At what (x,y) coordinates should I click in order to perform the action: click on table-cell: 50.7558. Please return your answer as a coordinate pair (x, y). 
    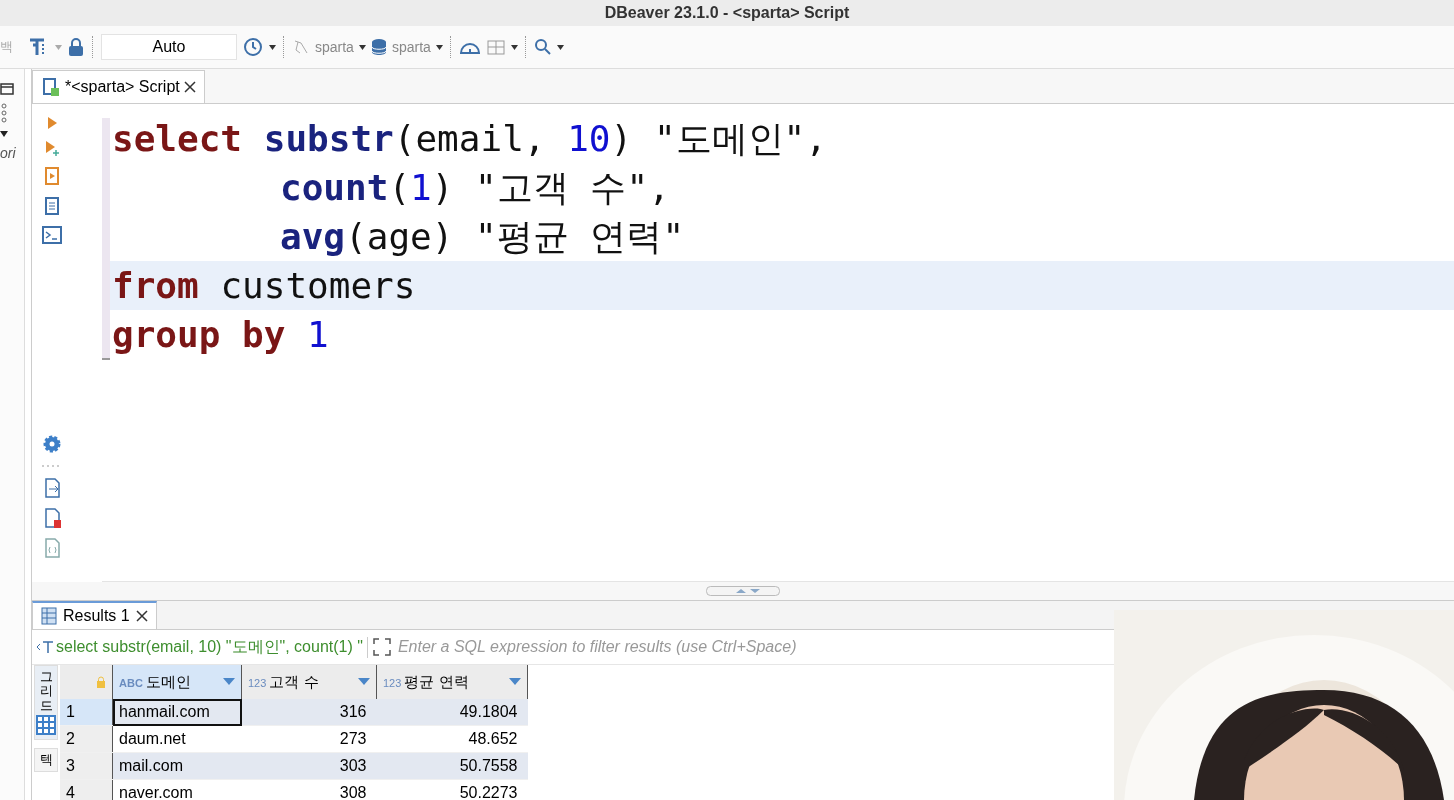
    Looking at the image, I should click on (452, 766).